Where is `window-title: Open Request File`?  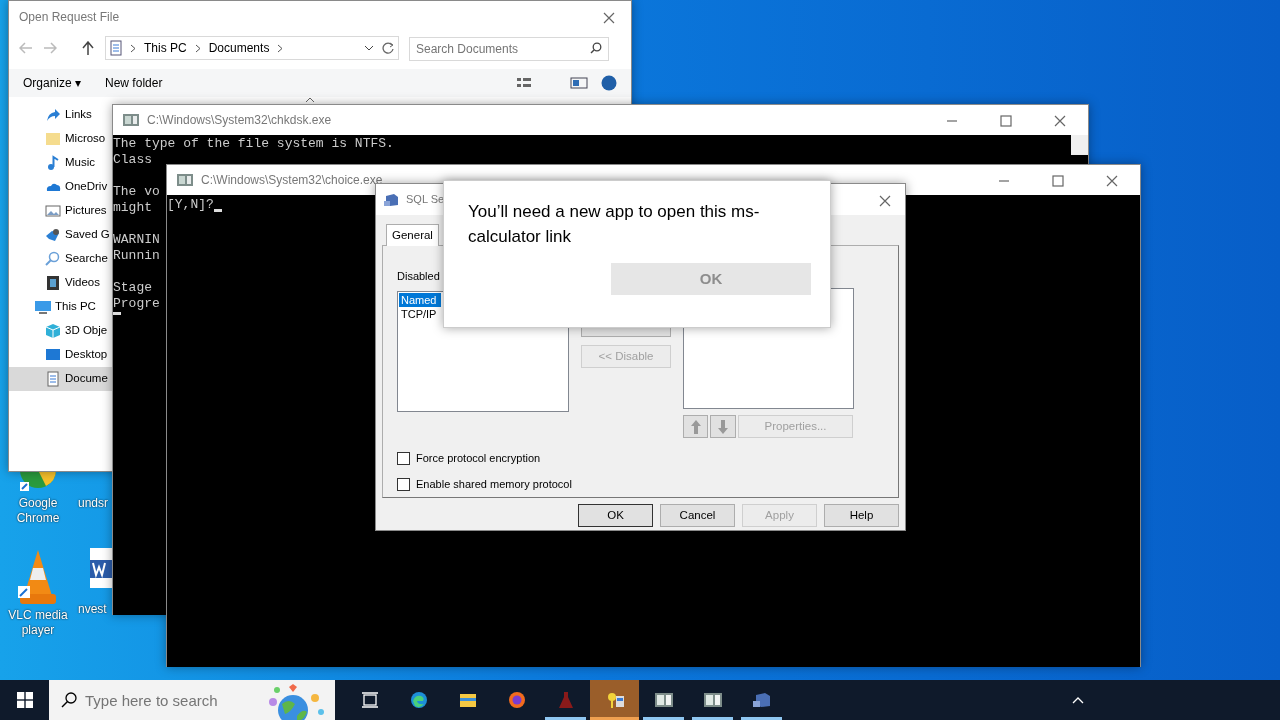
window-title: Open Request File is located at coordinates (69, 17).